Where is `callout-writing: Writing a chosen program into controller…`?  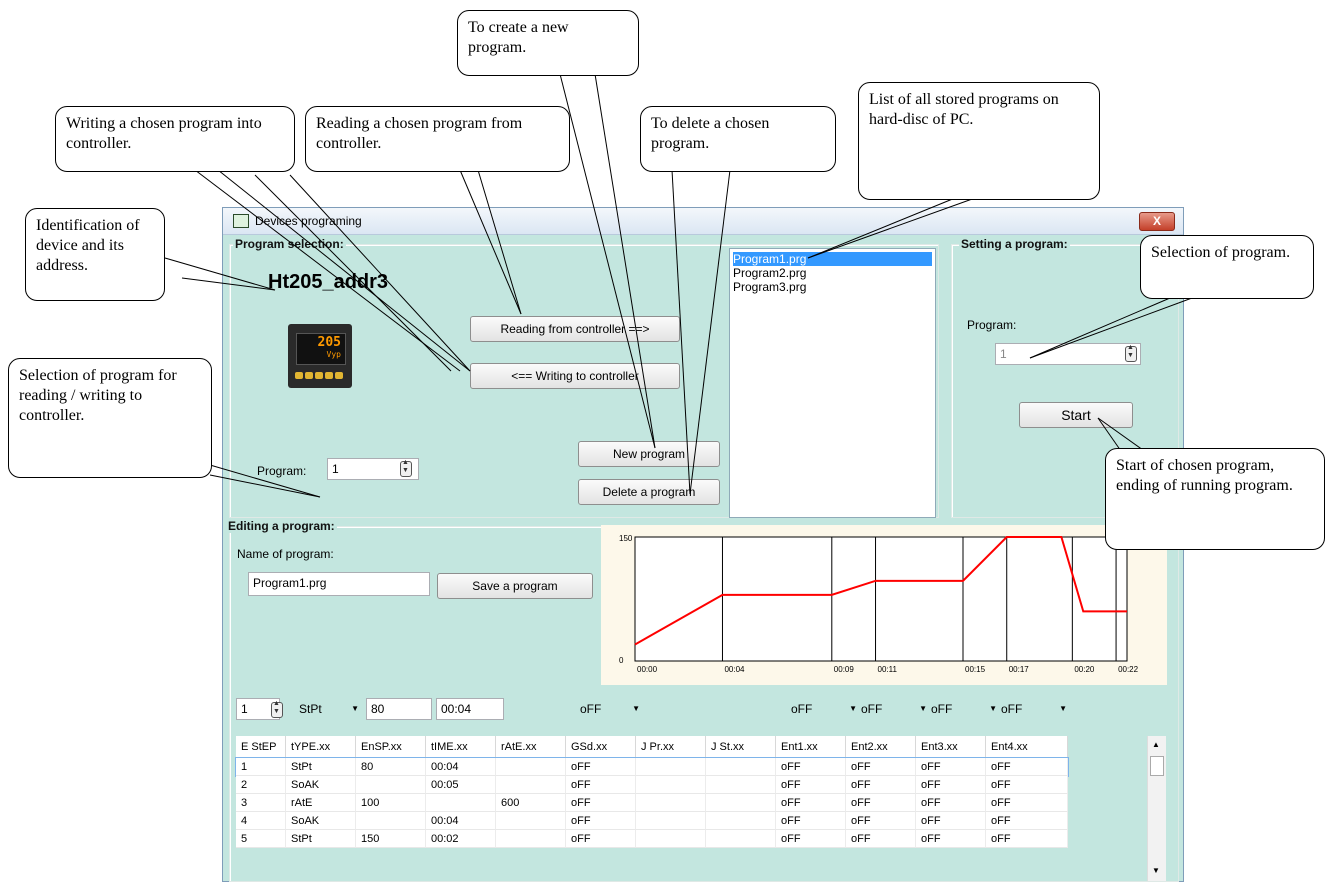
callout-writing: Writing a chosen program into controller… is located at coordinates (175, 139).